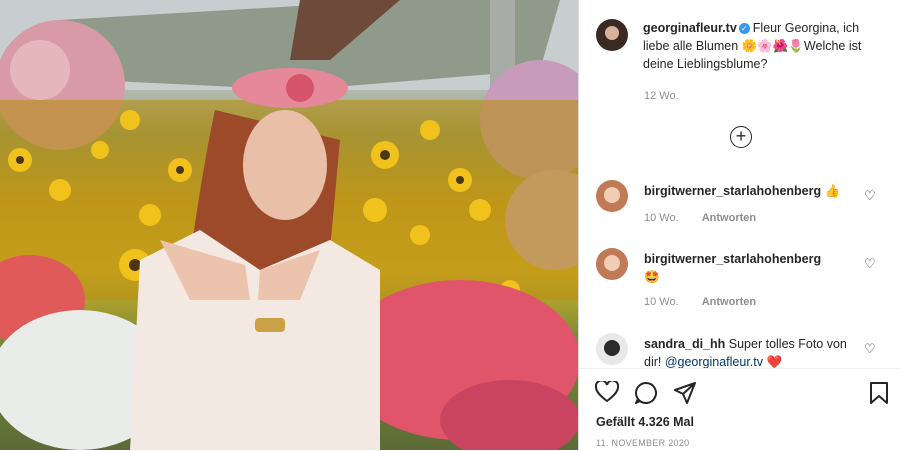 Image resolution: width=900 pixels, height=451 pixels. What do you see at coordinates (646, 395) in the screenshot?
I see `comment-icon` at bounding box center [646, 395].